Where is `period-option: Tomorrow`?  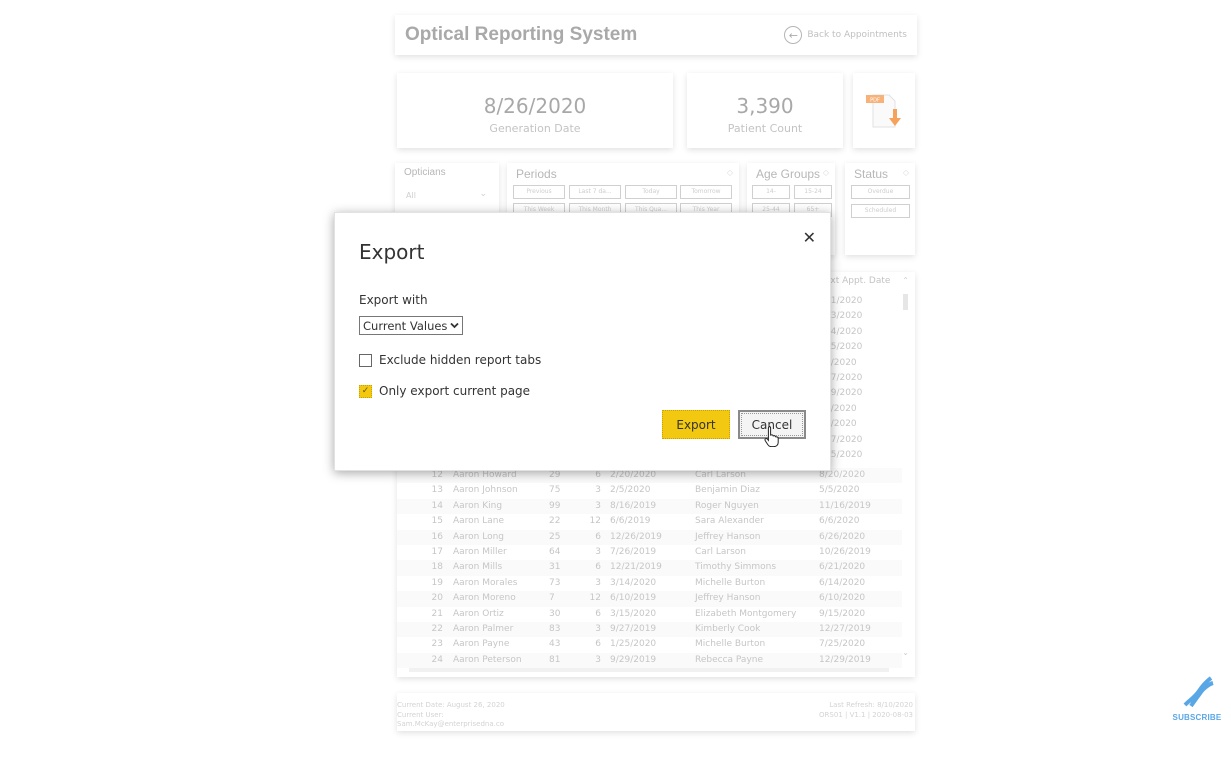
period-option: Tomorrow is located at coordinates (706, 192).